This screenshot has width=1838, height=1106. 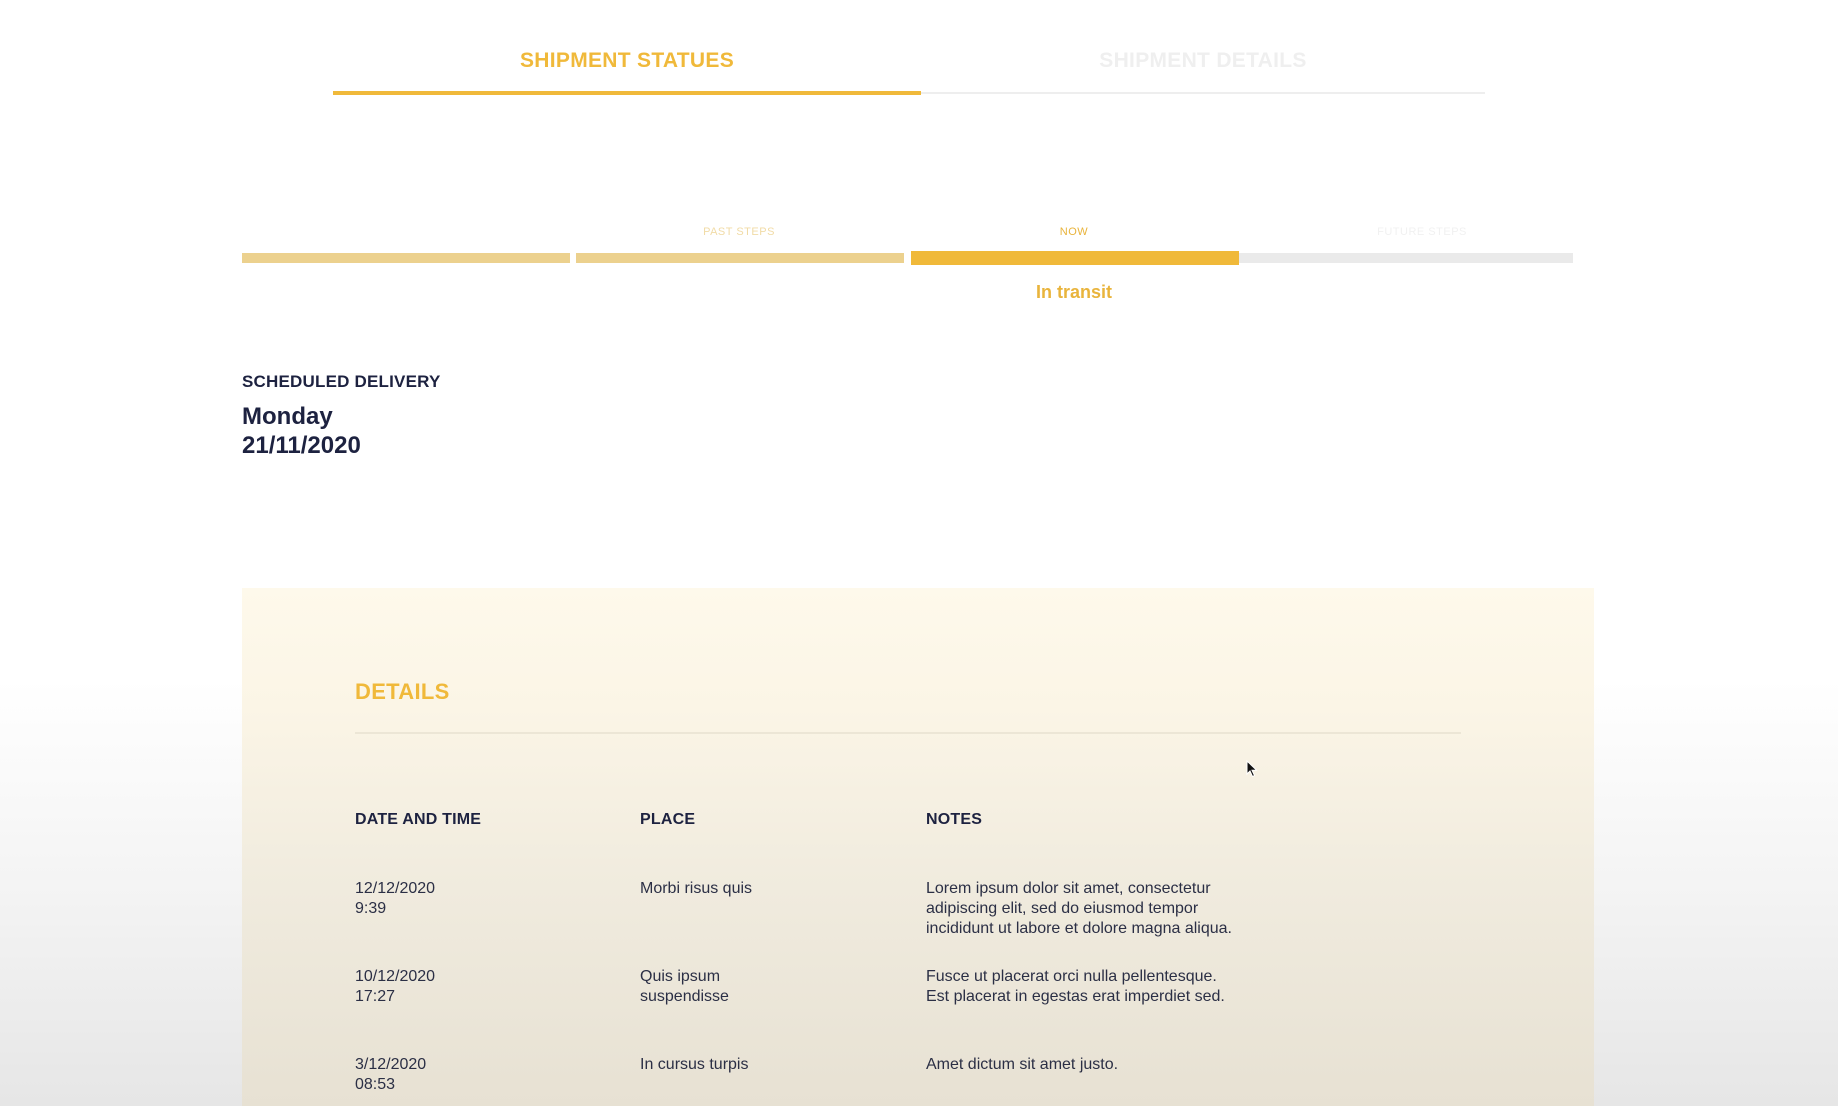 I want to click on details-divider, so click(x=908, y=733).